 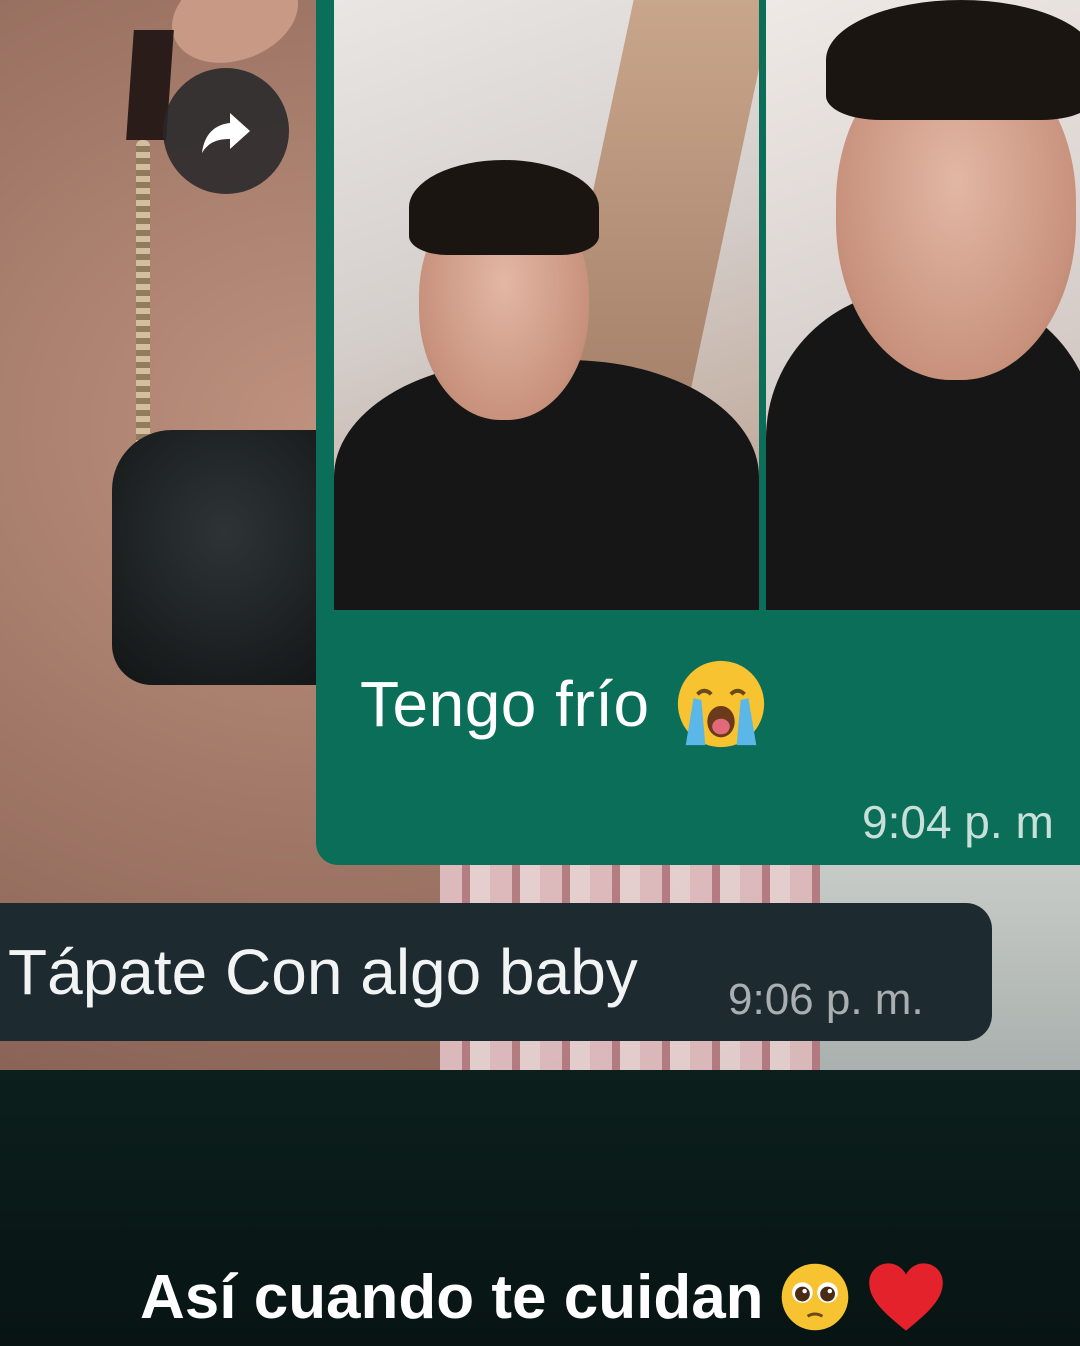 I want to click on forward-arrow-icon, so click(x=226, y=133).